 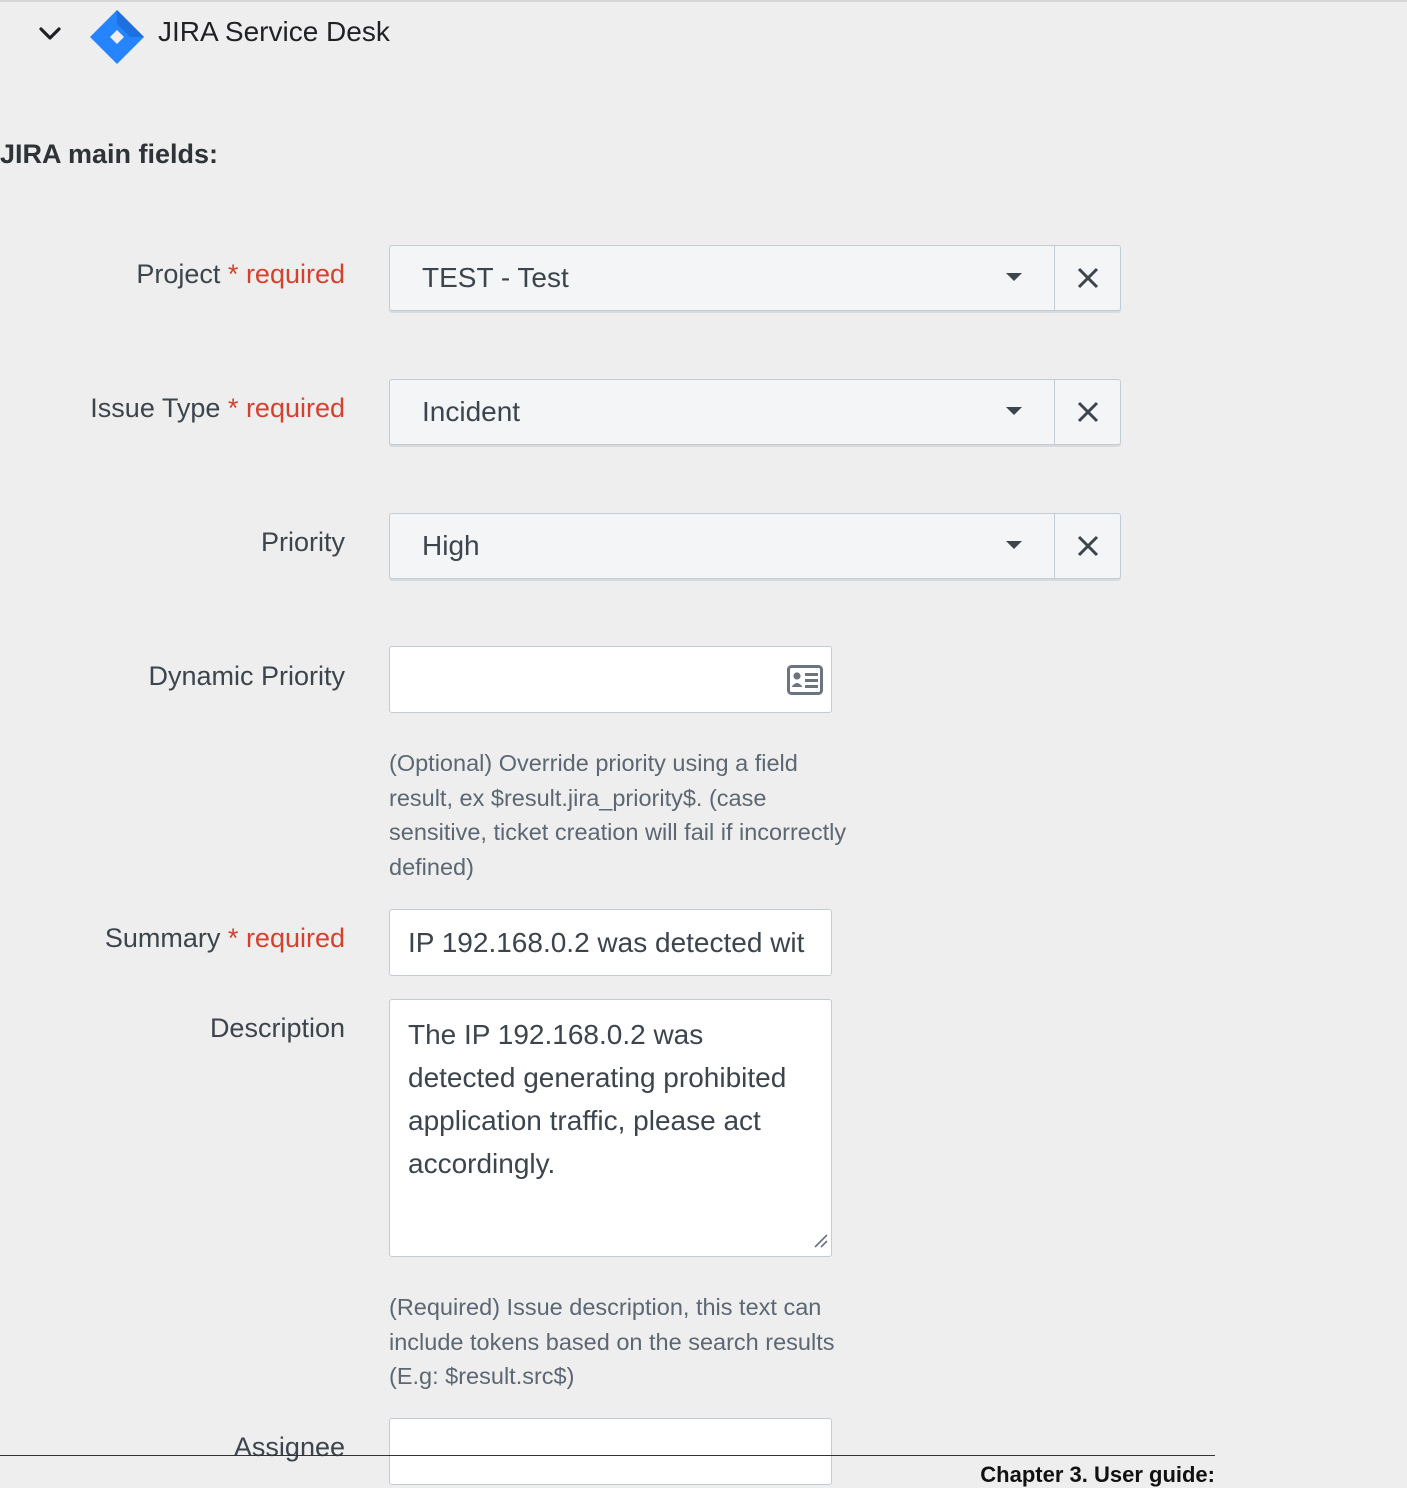 What do you see at coordinates (155, 408) in the screenshot?
I see `issue-type-label-text: Issue Type` at bounding box center [155, 408].